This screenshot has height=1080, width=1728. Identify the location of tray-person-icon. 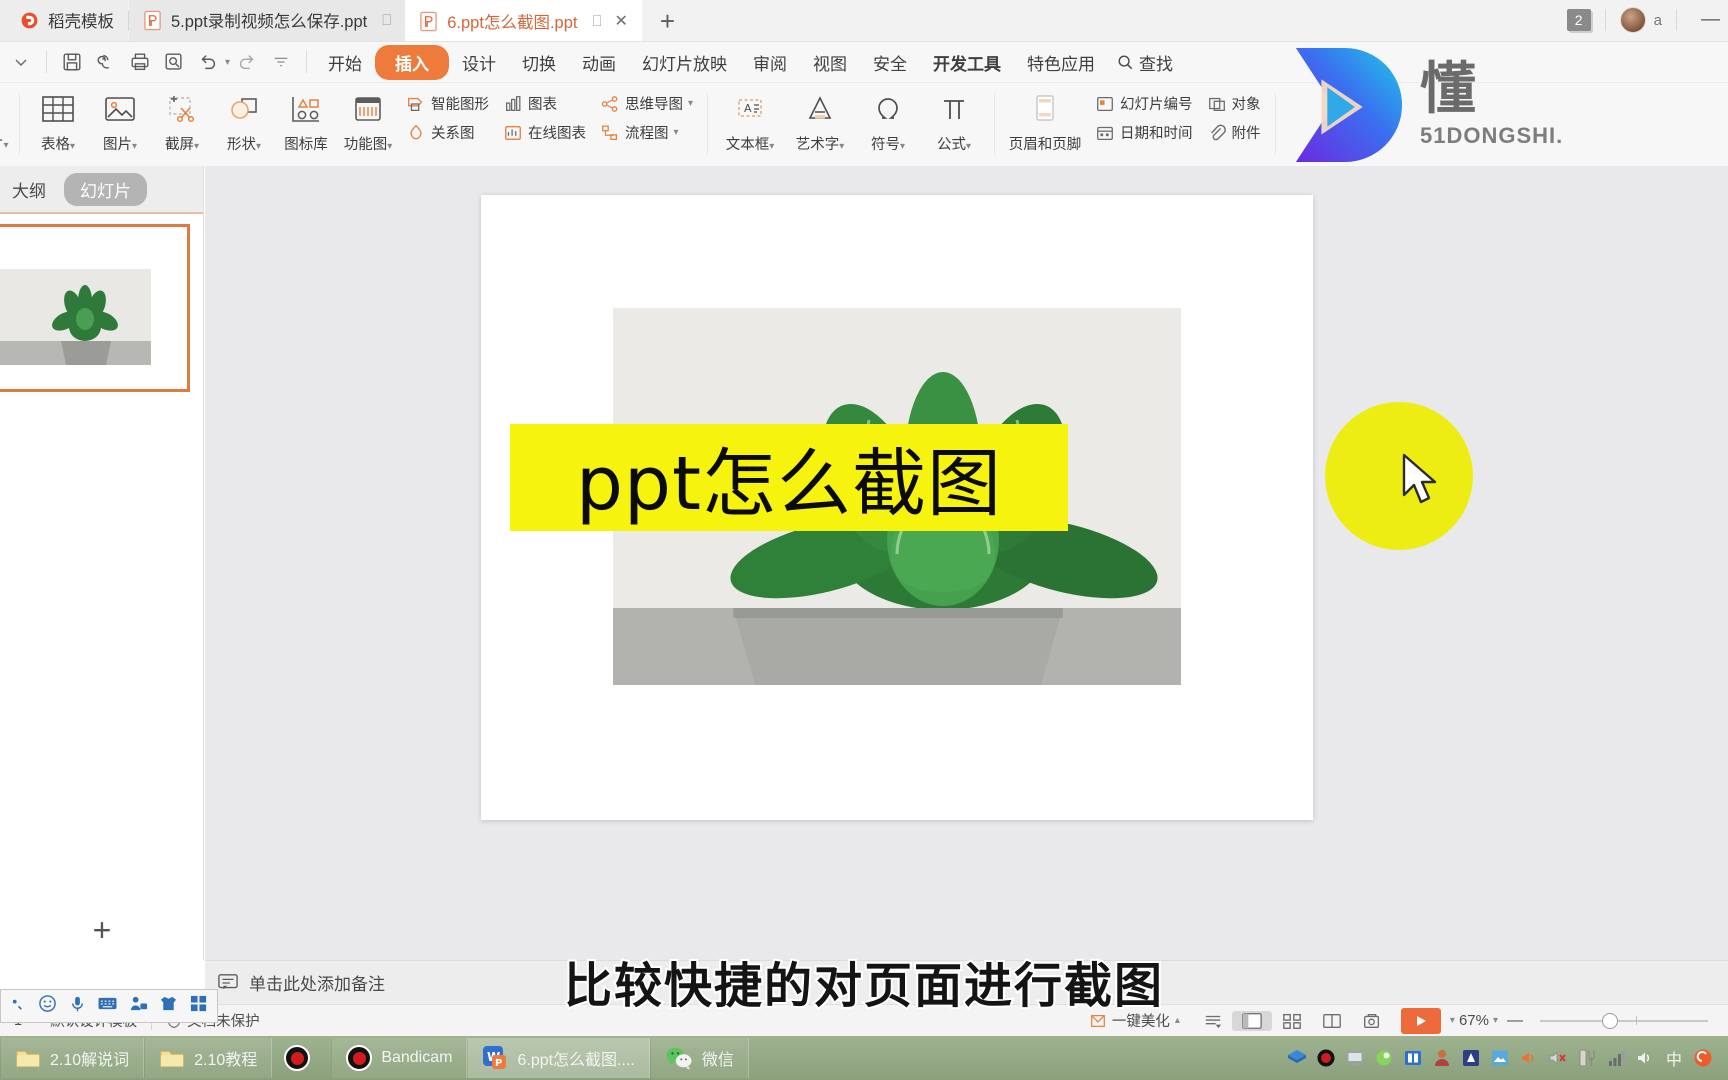
(1442, 1058).